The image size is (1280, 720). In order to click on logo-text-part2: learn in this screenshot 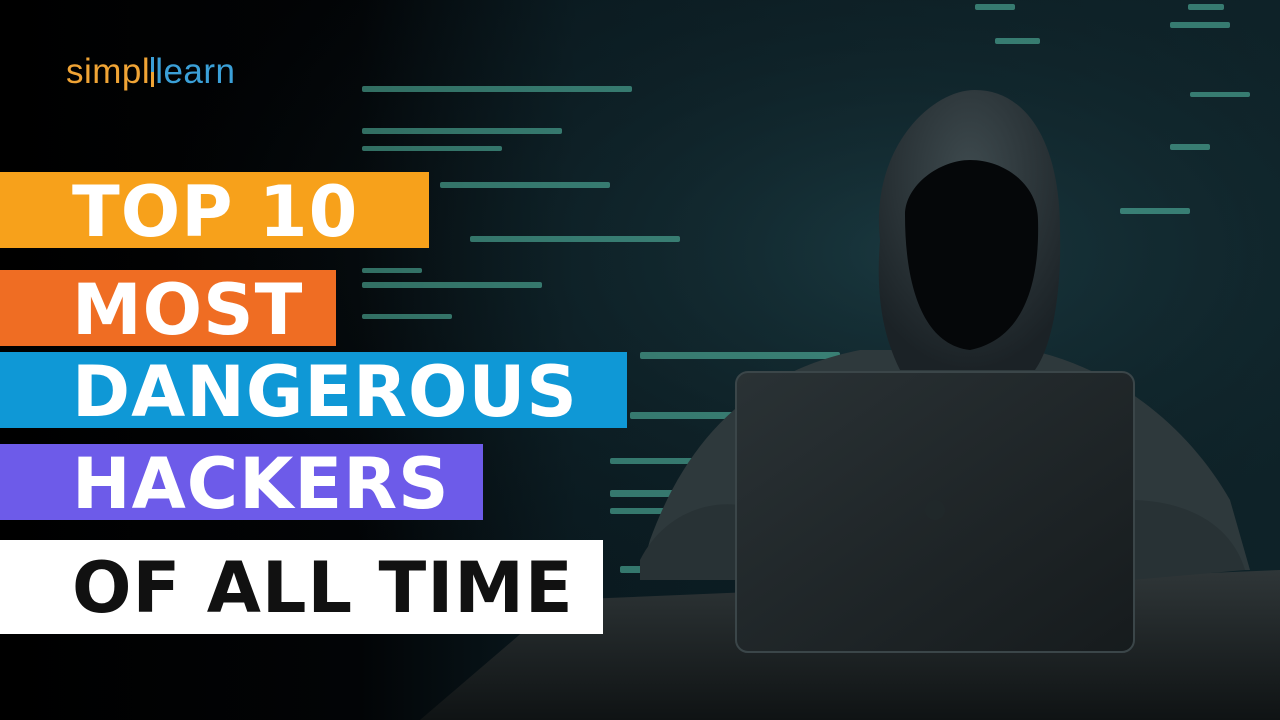, I will do `click(195, 71)`.